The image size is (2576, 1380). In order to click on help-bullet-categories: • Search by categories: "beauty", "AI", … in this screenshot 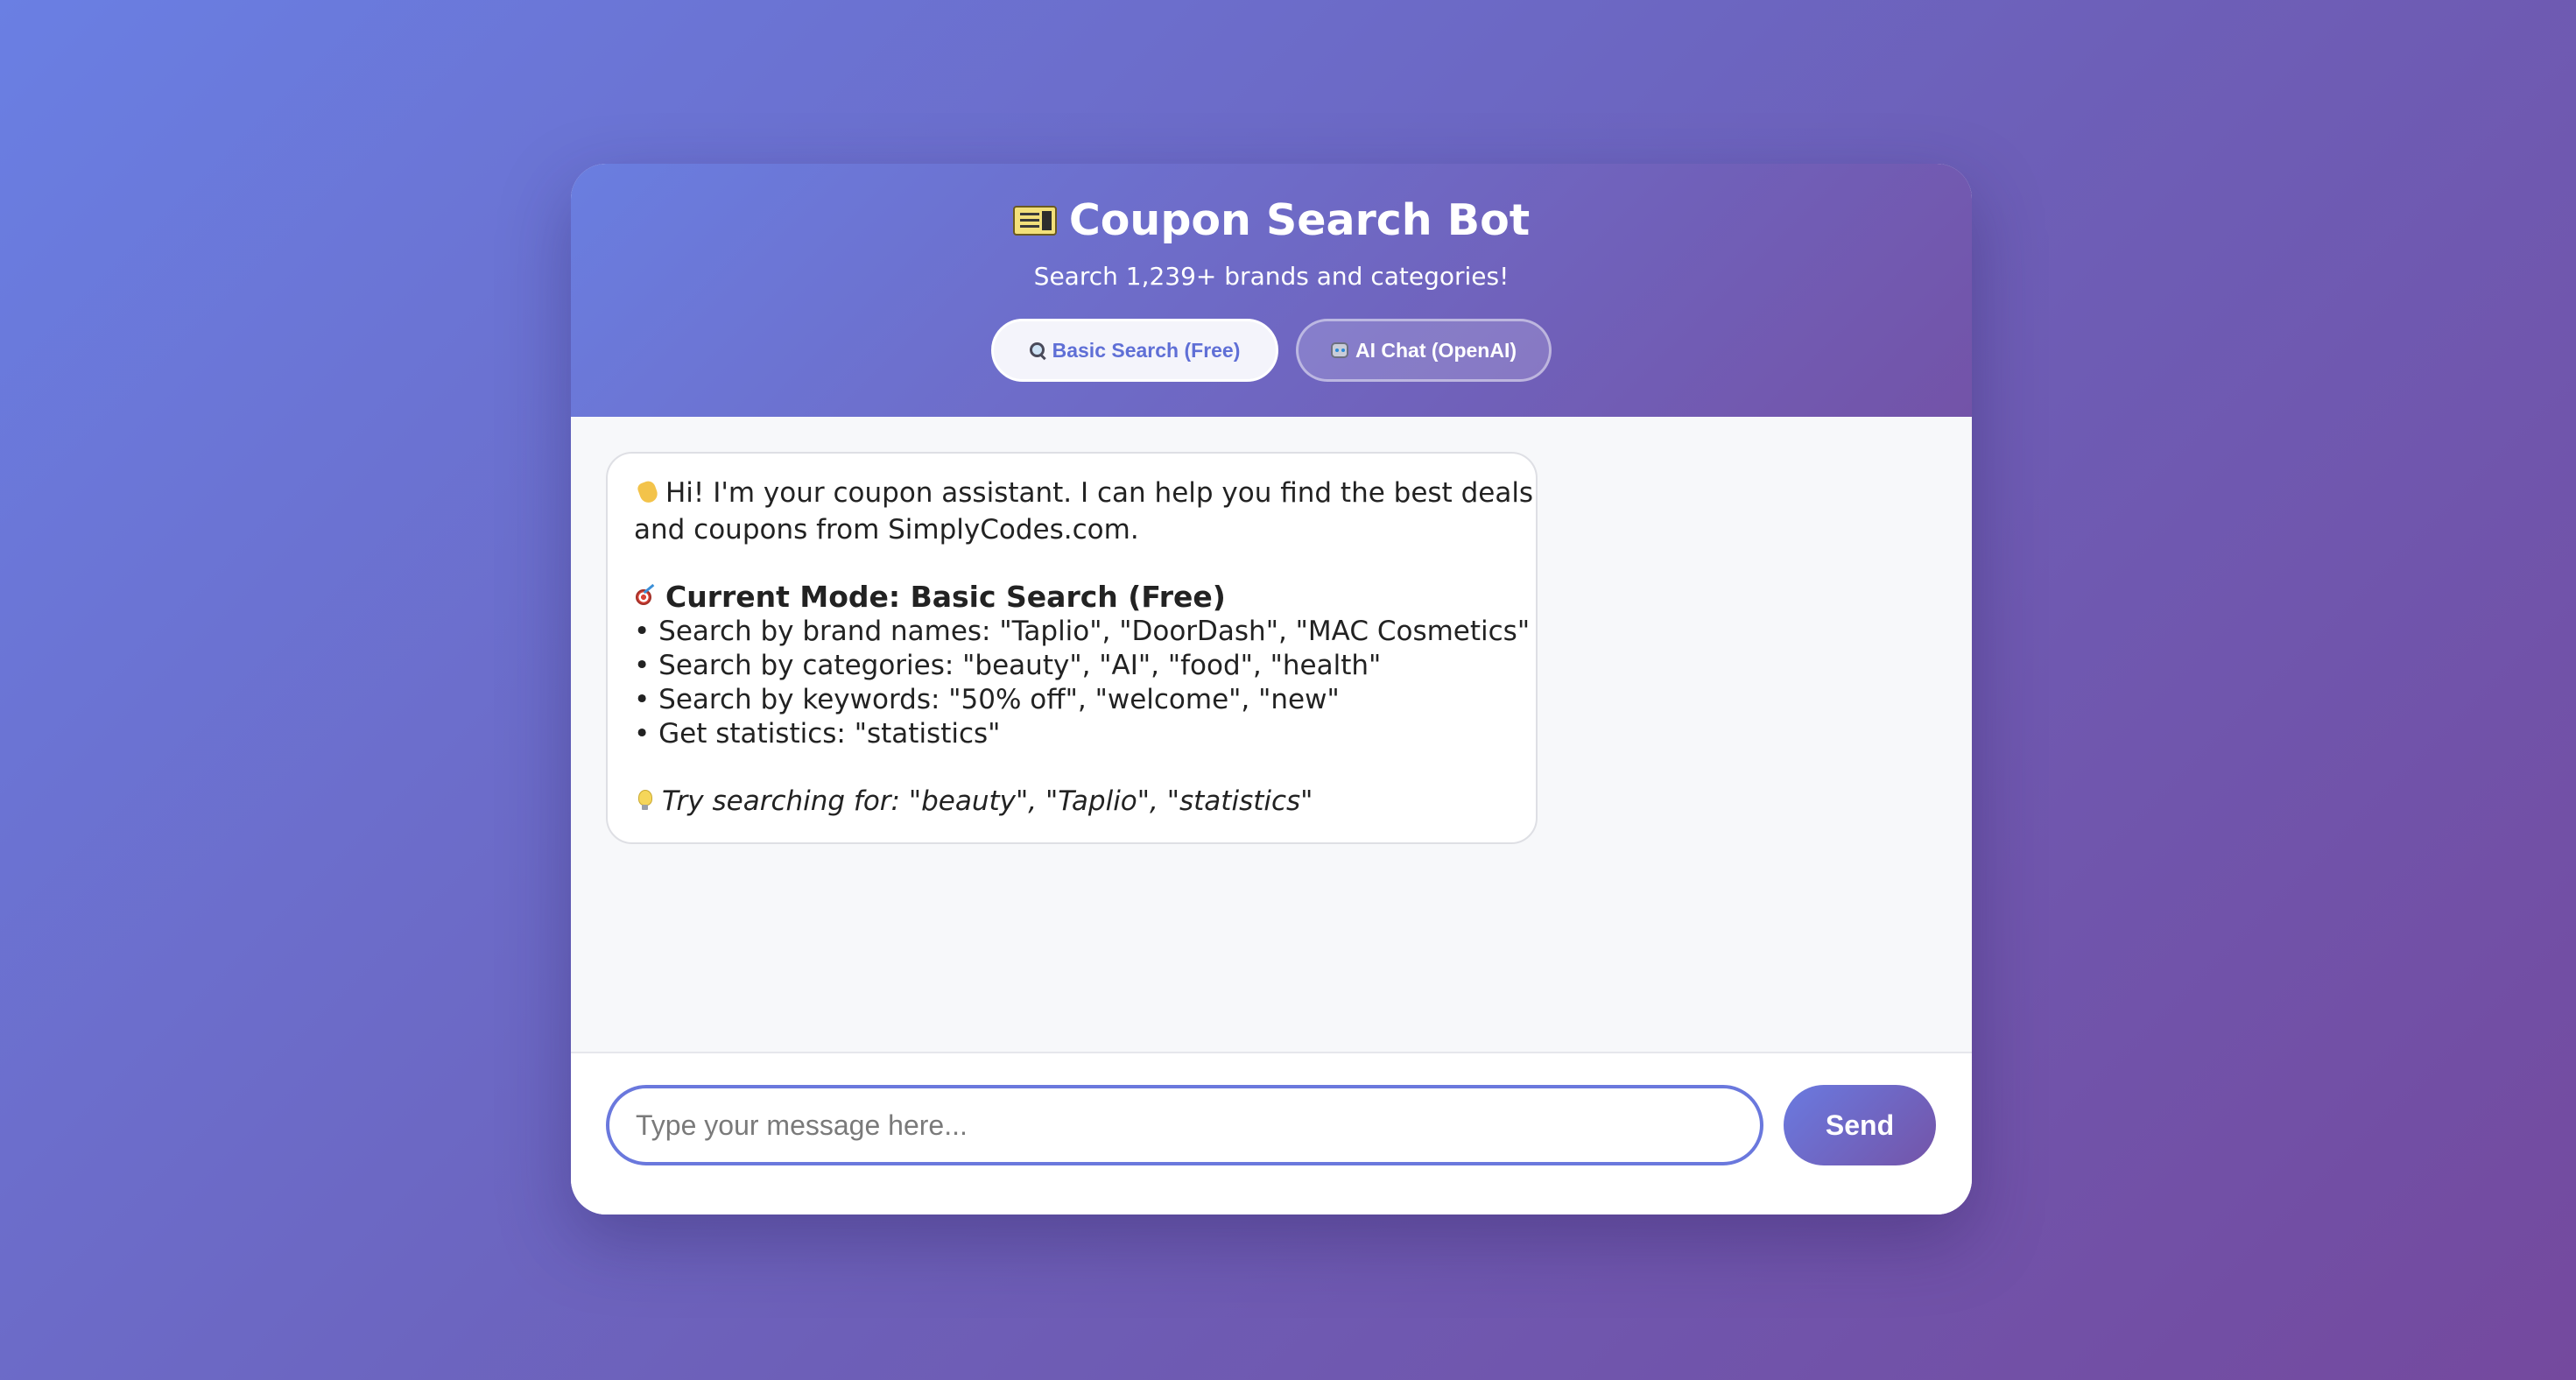, I will do `click(1008, 665)`.